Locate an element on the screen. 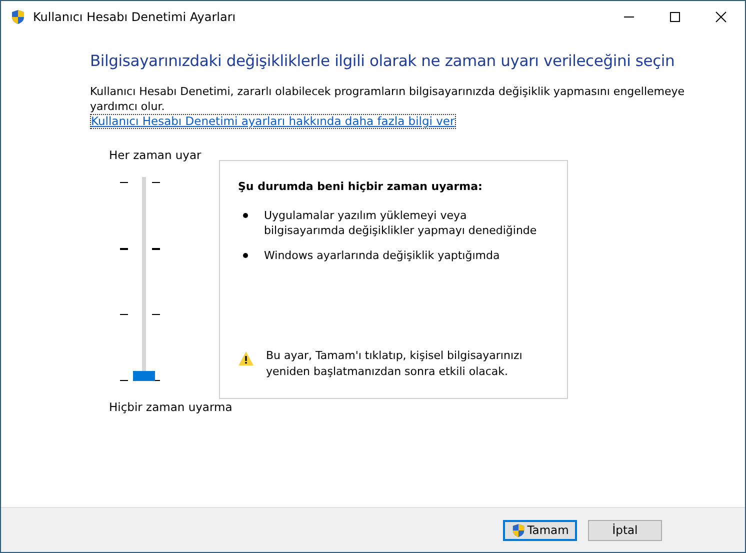 This screenshot has height=553, width=746. ok-button: Tamam is located at coordinates (540, 530).